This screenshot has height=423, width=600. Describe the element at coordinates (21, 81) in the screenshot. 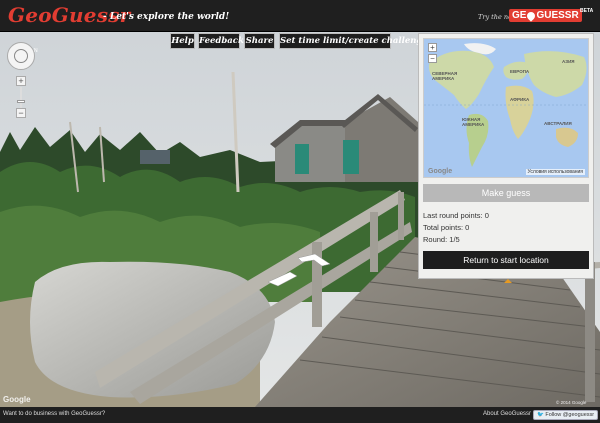

I see `zoom-in-button: +` at that location.